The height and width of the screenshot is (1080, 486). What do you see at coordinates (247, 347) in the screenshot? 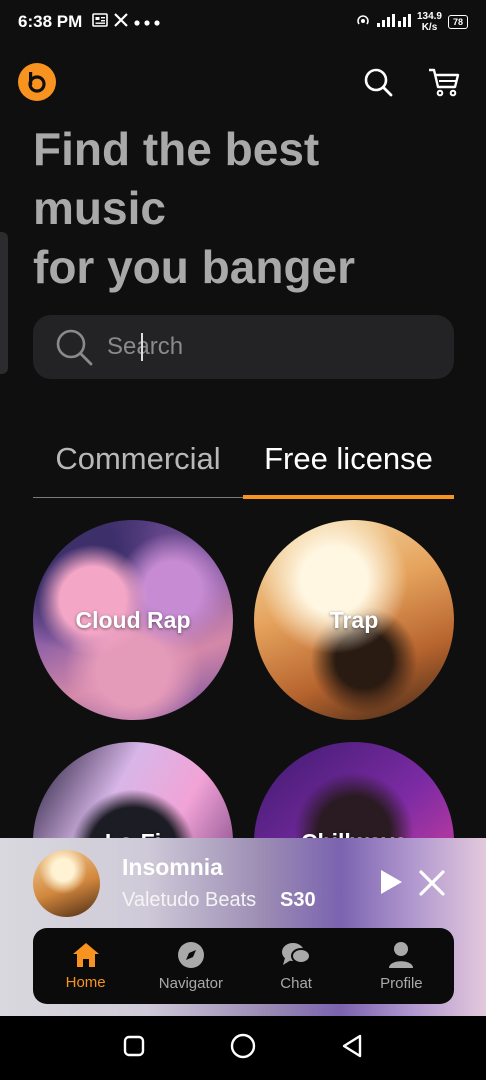
I see `search-input` at bounding box center [247, 347].